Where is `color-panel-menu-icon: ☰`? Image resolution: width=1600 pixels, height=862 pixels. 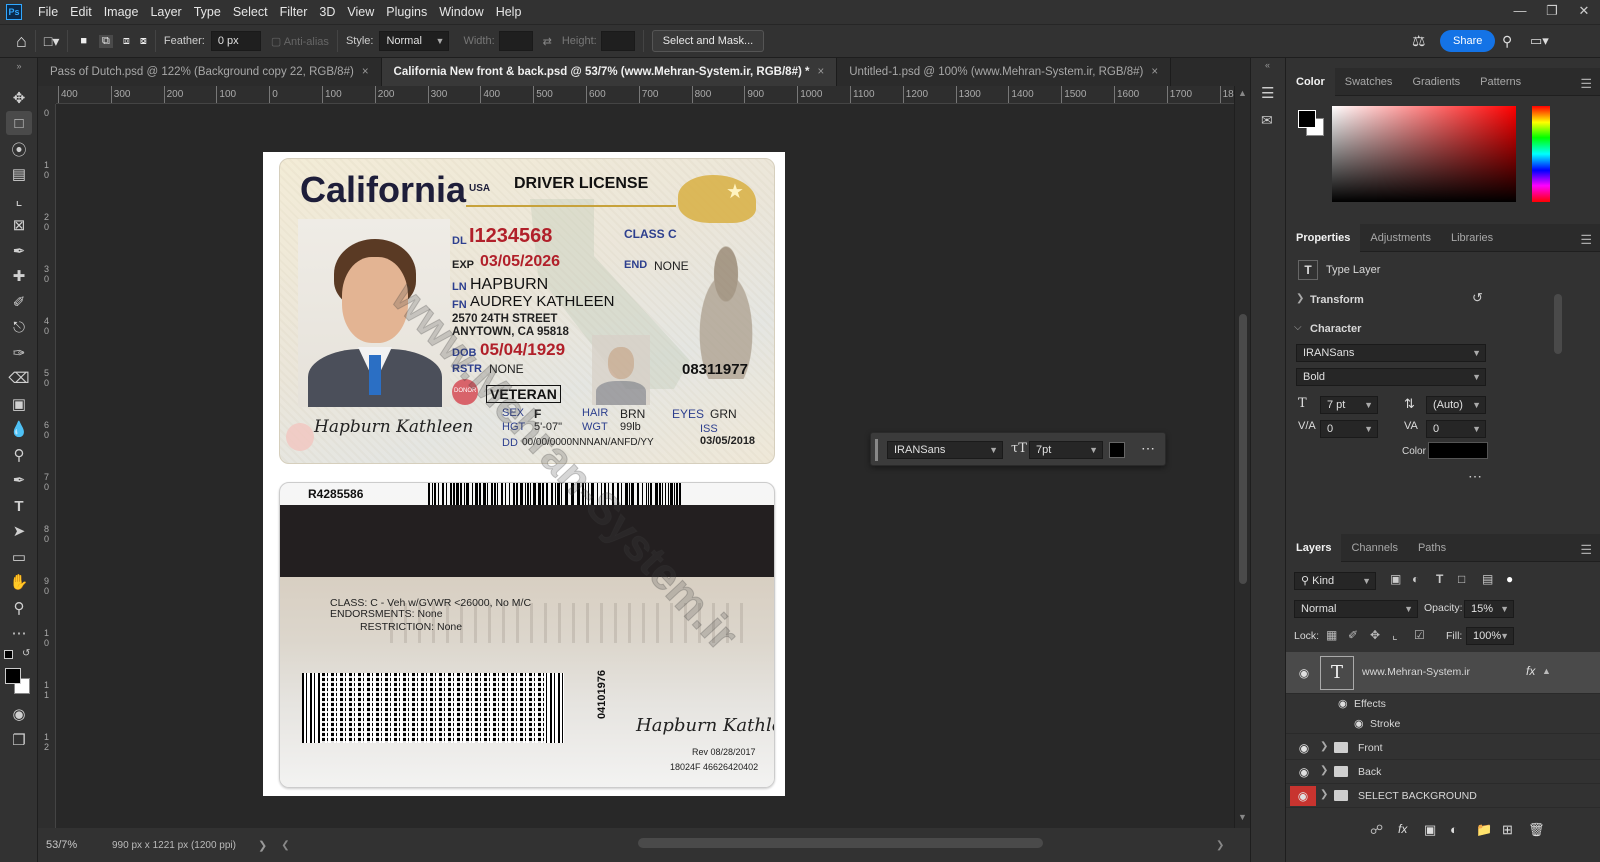
color-panel-menu-icon: ☰ is located at coordinates (1586, 84).